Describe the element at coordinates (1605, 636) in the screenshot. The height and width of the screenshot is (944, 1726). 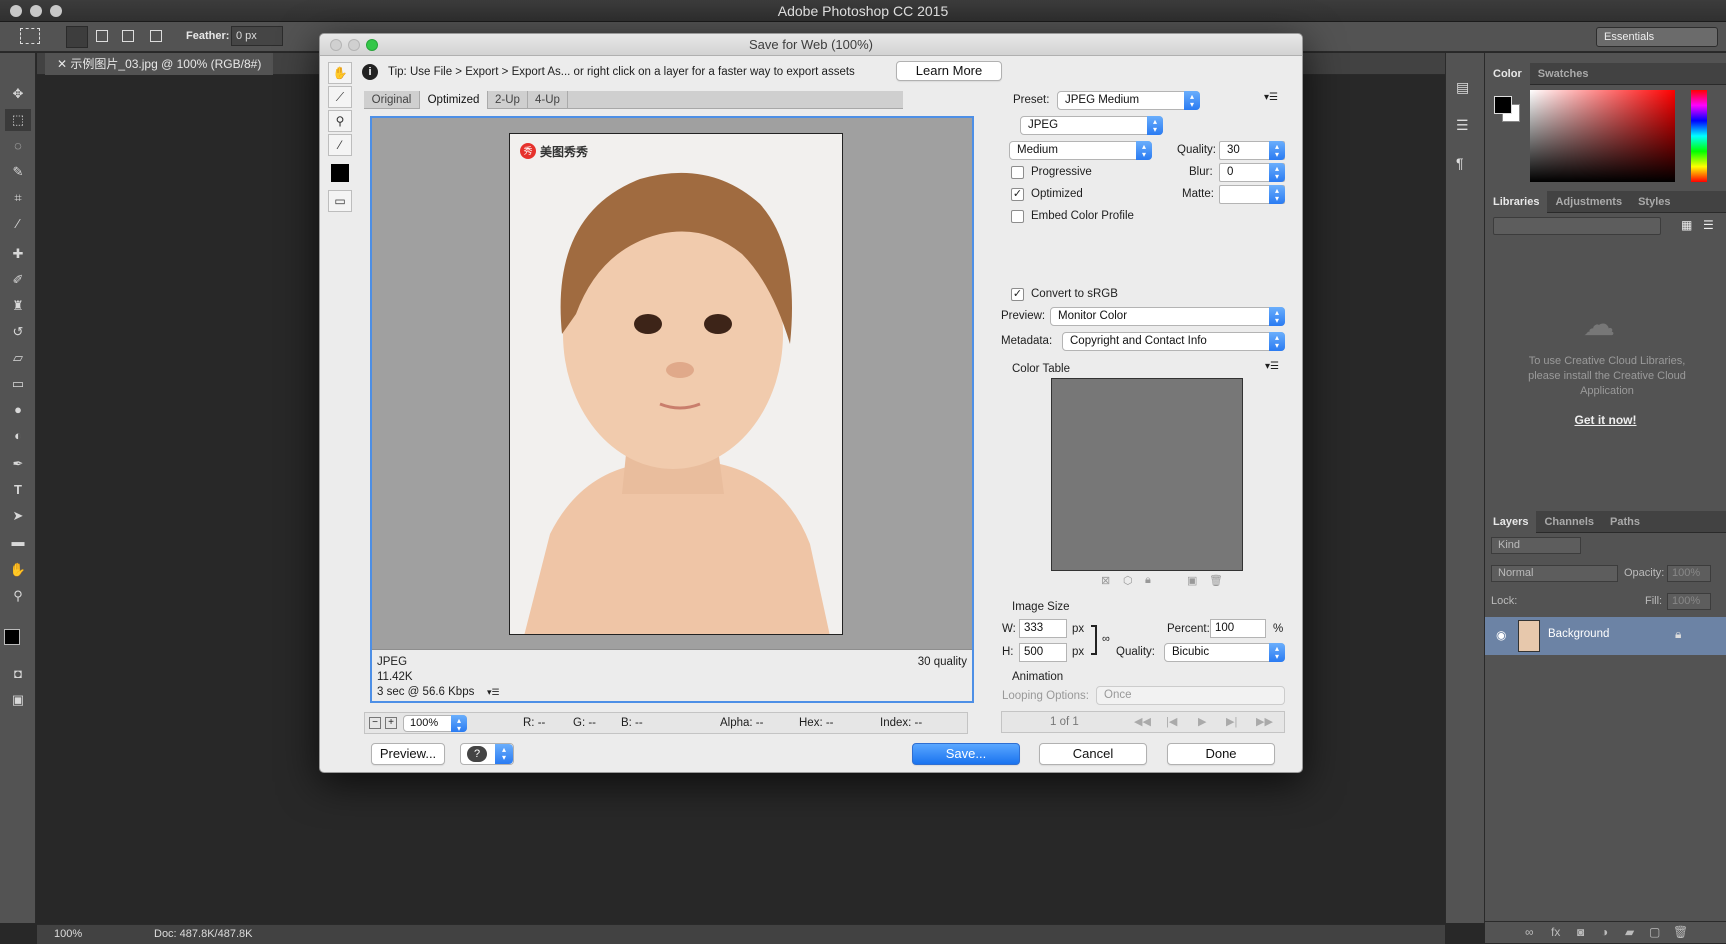
I see `layer-row-background: ◉ Background 🔒︎` at that location.